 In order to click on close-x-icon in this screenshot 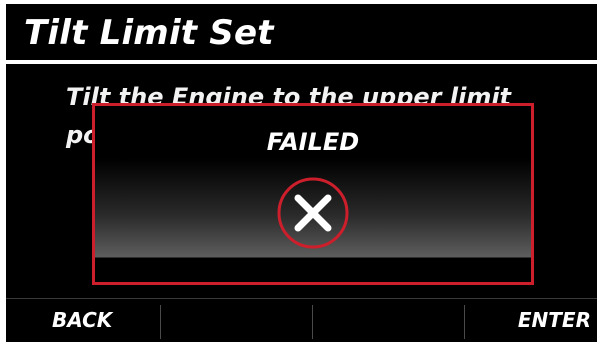, I will do `click(313, 213)`.